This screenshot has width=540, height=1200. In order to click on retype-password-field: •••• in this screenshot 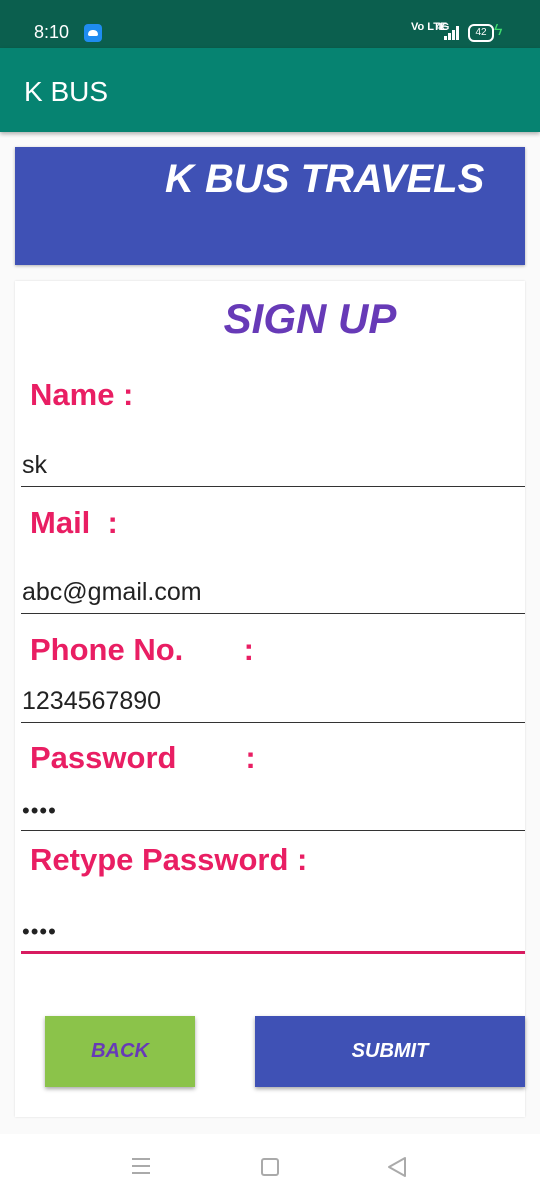, I will do `click(273, 932)`.